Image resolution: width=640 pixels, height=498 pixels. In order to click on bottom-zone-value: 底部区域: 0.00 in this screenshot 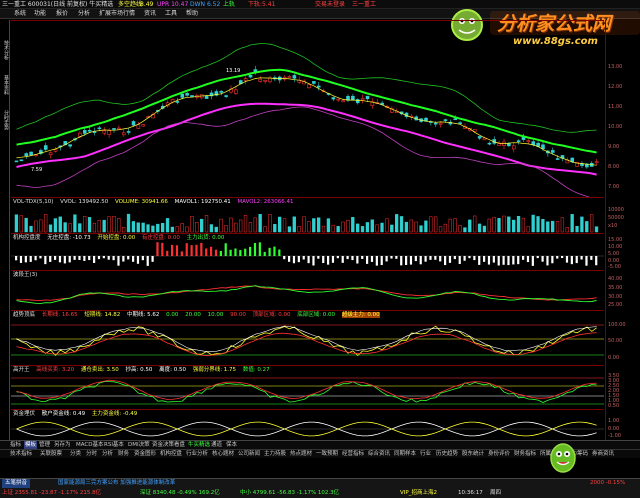, I will do `click(316, 315)`.